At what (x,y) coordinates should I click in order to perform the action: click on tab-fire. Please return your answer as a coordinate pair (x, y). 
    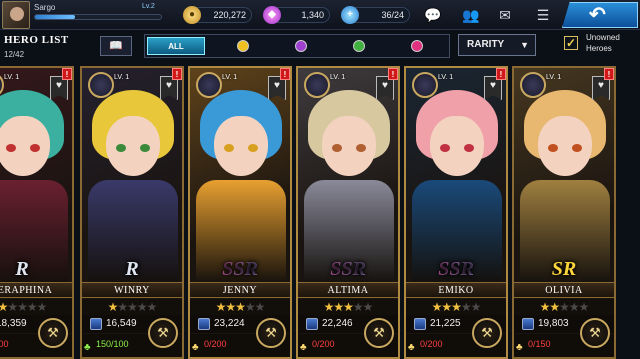
    Looking at the image, I should click on (417, 46).